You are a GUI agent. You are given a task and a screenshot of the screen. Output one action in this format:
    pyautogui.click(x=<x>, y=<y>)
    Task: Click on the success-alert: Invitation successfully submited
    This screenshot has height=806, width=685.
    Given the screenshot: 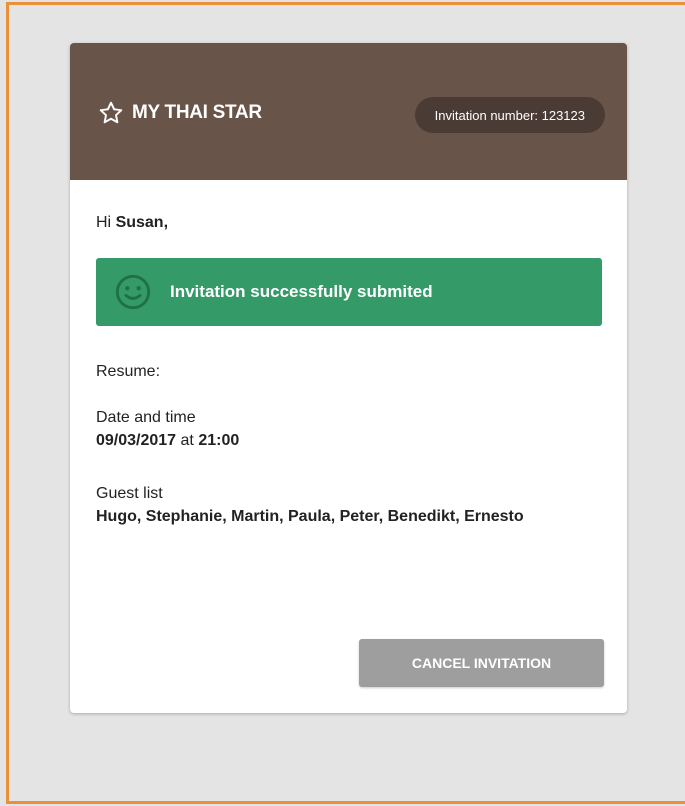 What is the action you would take?
    pyautogui.click(x=349, y=292)
    